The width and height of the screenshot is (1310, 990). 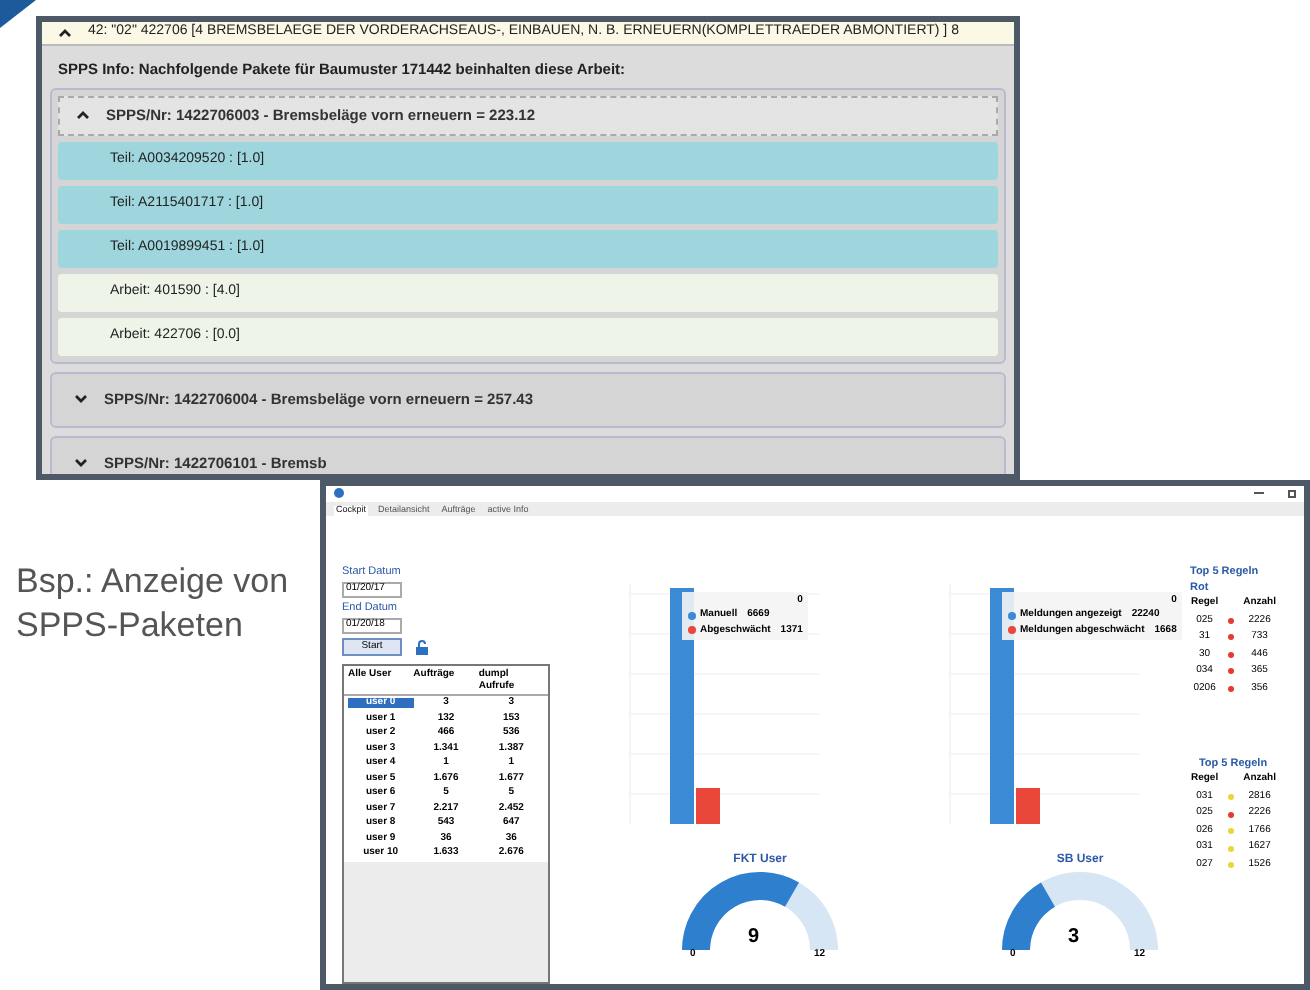 What do you see at coordinates (1259, 493) in the screenshot?
I see `minimize-icon` at bounding box center [1259, 493].